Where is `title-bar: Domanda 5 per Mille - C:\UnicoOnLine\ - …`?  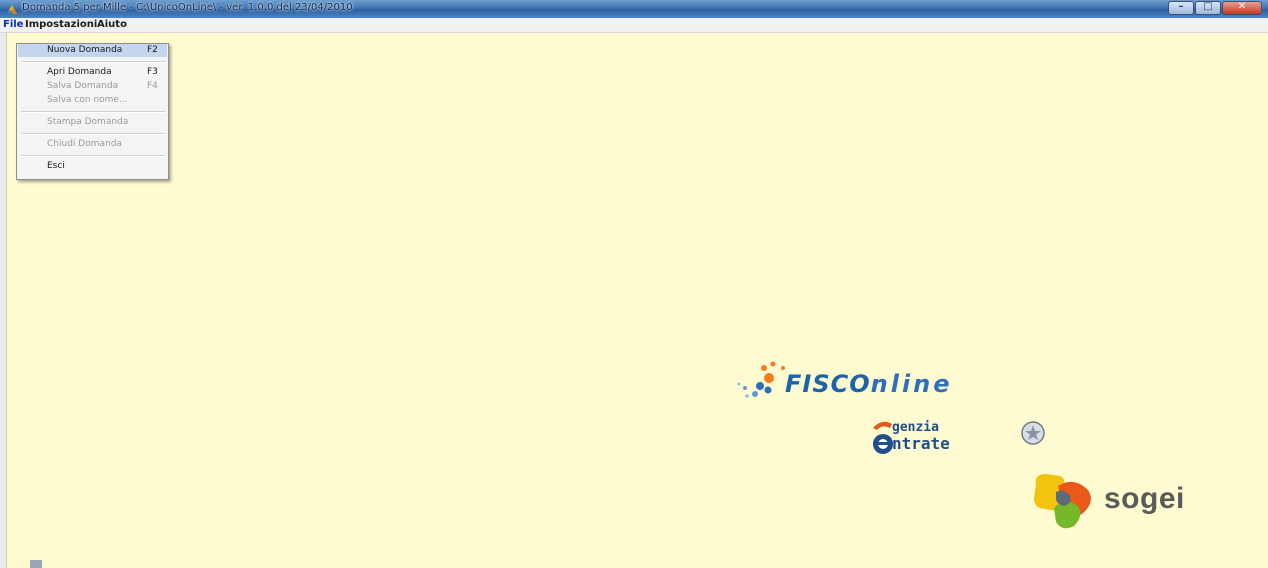 title-bar: Domanda 5 per Mille - C:\UnicoOnLine\ - … is located at coordinates (634, 9).